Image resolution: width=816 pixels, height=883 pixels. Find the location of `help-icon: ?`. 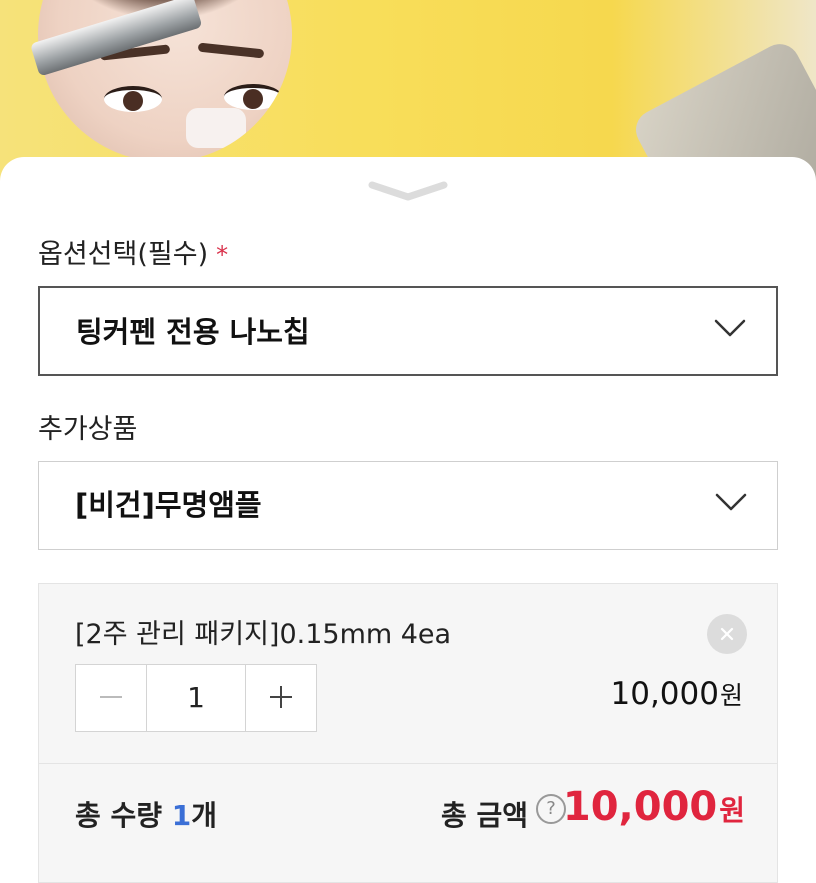

help-icon: ? is located at coordinates (551, 809).